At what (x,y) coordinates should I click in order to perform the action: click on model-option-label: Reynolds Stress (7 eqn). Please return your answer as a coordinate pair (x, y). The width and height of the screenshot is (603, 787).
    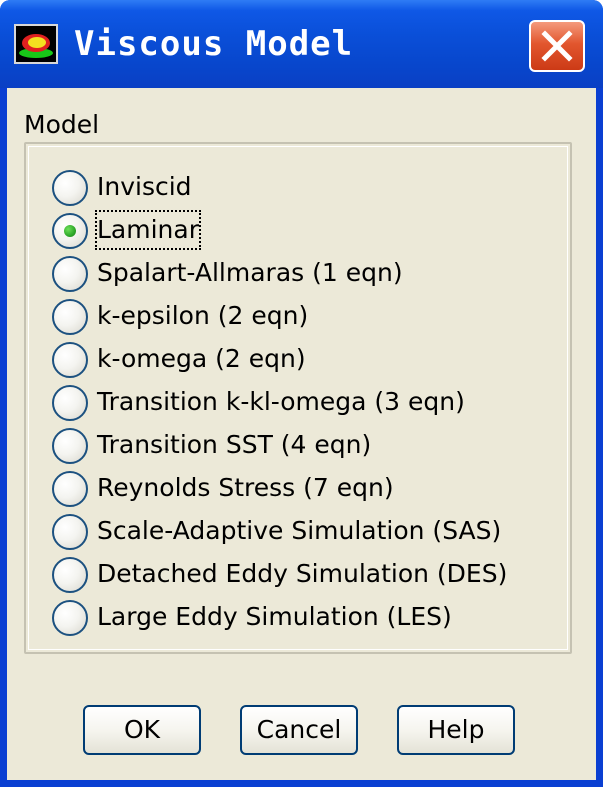
    Looking at the image, I should click on (245, 487).